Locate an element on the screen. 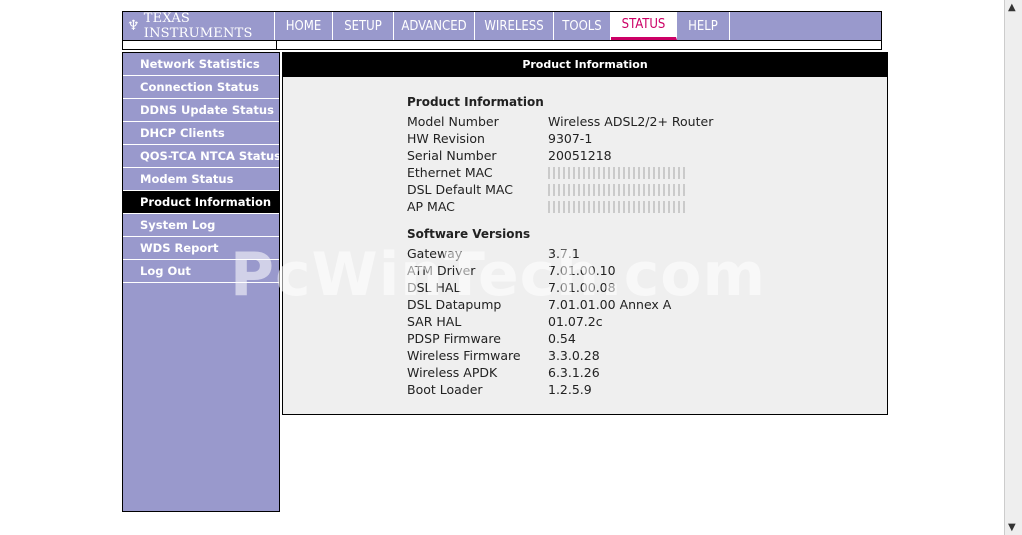 The width and height of the screenshot is (1022, 535). sidebar-item-wds-report: WDS Report is located at coordinates (201, 248).